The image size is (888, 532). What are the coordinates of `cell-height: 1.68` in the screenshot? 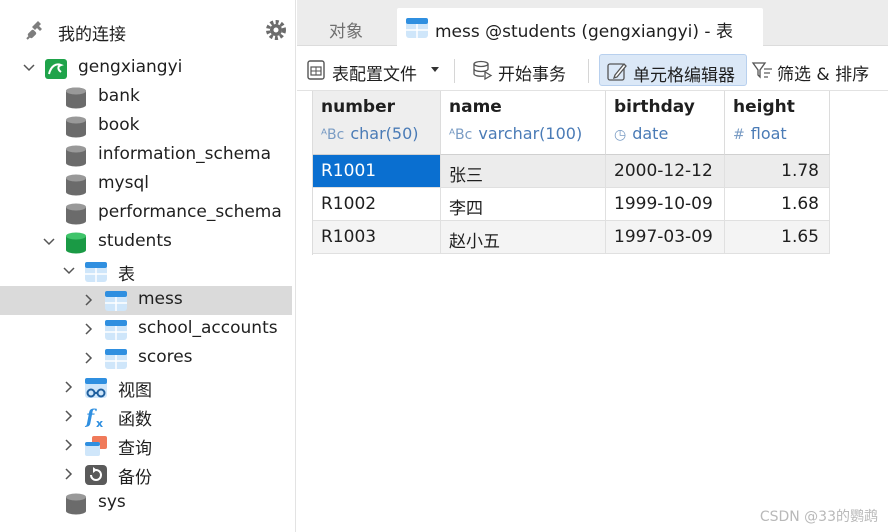 It's located at (777, 204).